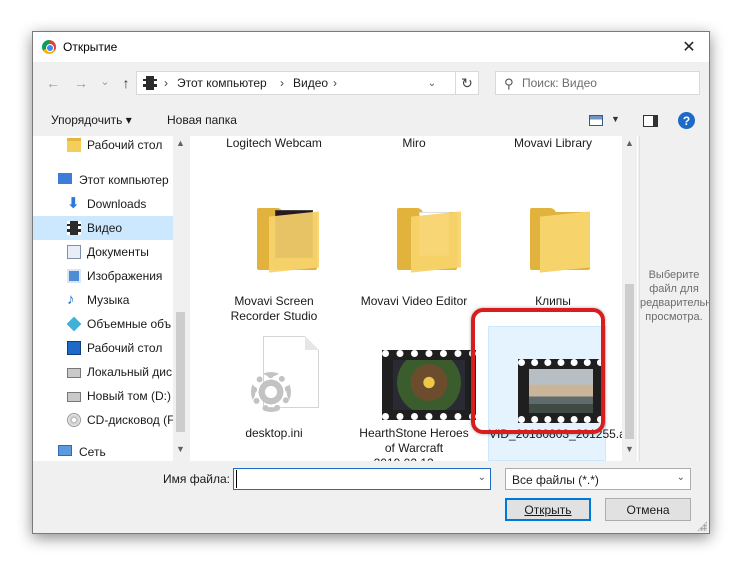 The width and height of the screenshot is (742, 567). Describe the element at coordinates (74, 276) in the screenshot. I see `images-icon` at that location.